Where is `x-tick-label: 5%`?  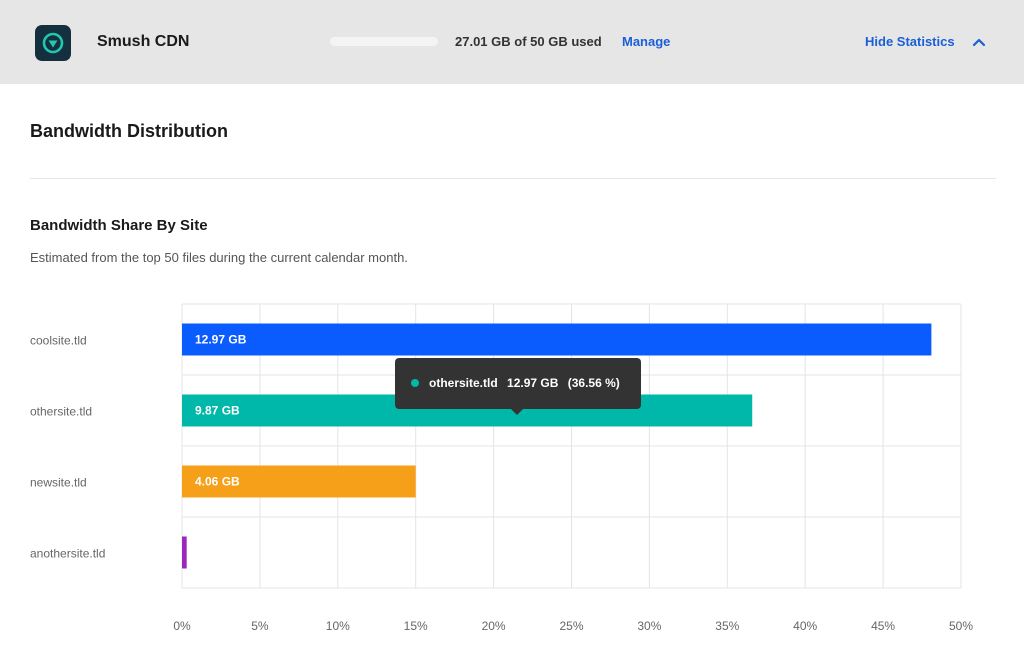 x-tick-label: 5% is located at coordinates (260, 626).